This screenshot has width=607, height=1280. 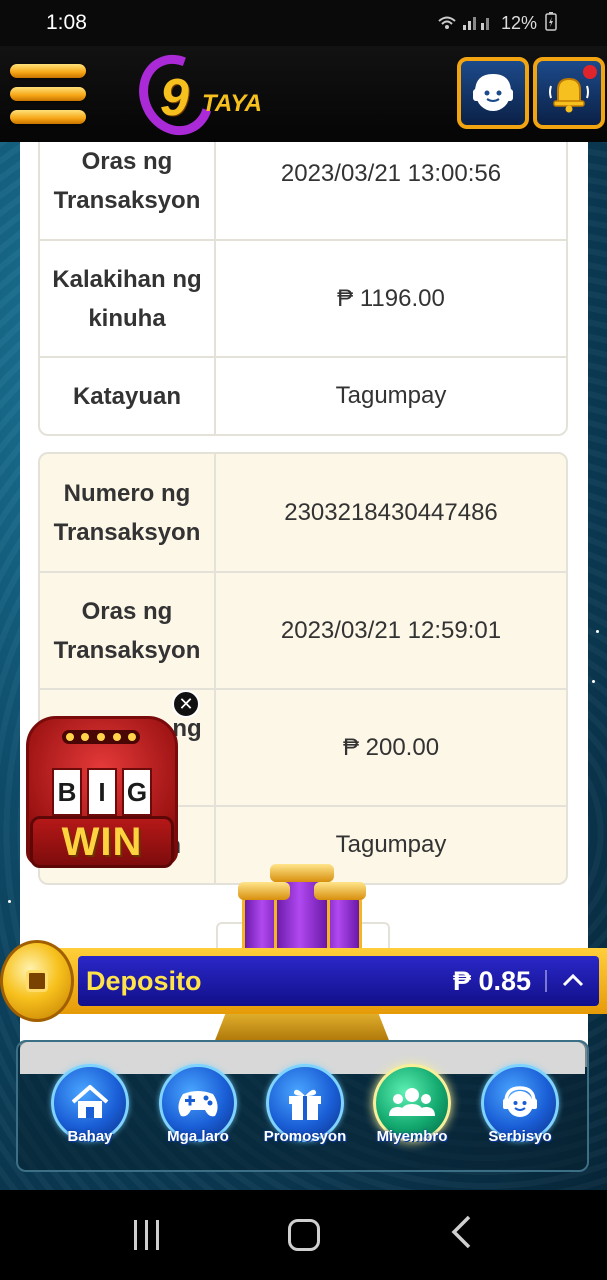 I want to click on nav-label: Mga laro, so click(x=198, y=1136).